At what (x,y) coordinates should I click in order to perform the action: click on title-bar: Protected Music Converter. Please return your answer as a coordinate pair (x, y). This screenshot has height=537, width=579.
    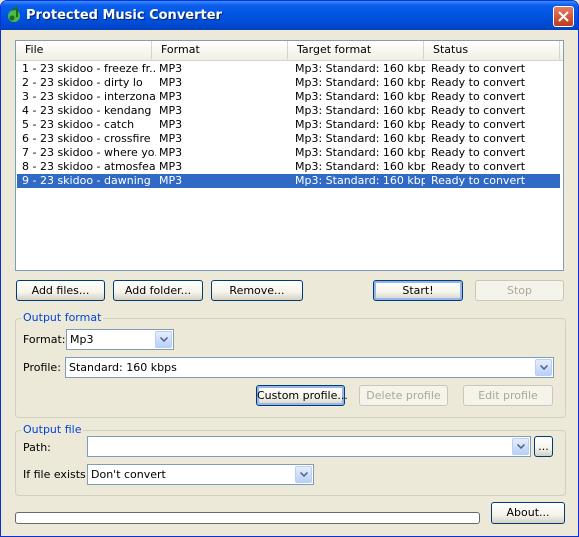
    Looking at the image, I should click on (289, 15).